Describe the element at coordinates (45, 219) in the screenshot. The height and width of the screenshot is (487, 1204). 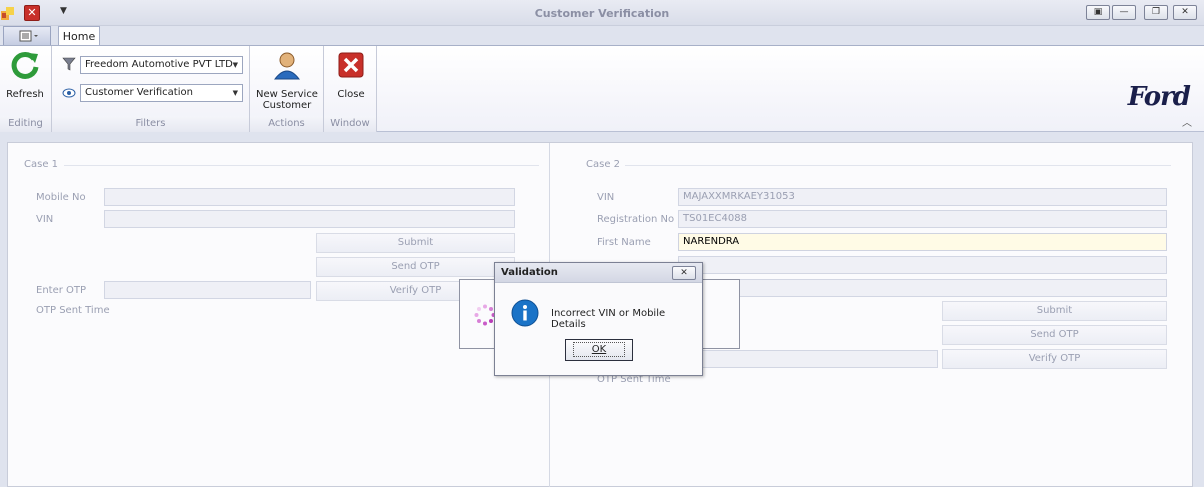
I see `case1-vin-label: VIN` at that location.